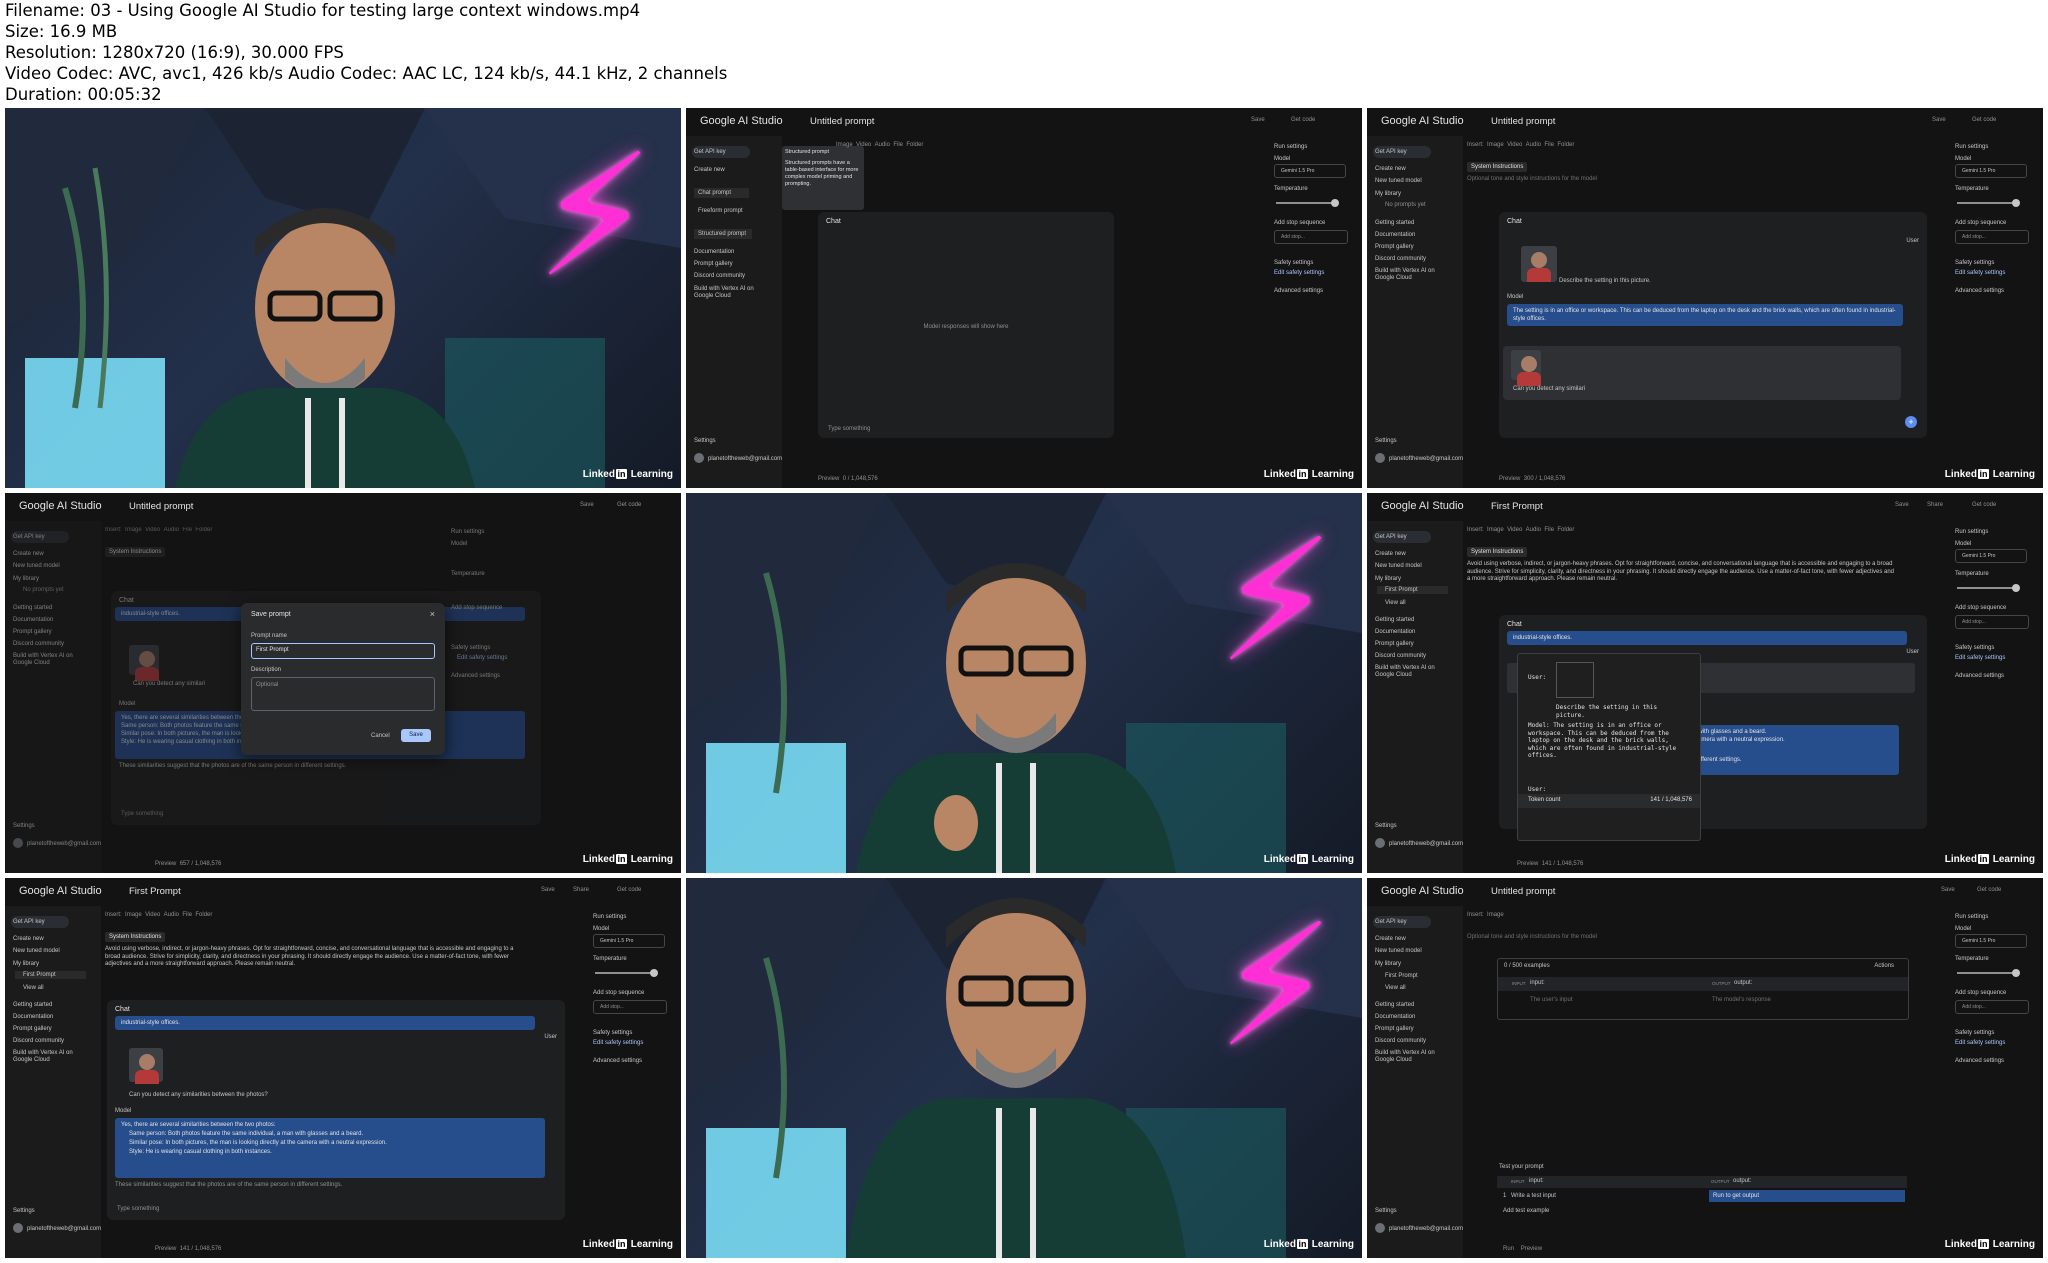  I want to click on chat-input-box: Can you detect any similari, so click(1702, 373).